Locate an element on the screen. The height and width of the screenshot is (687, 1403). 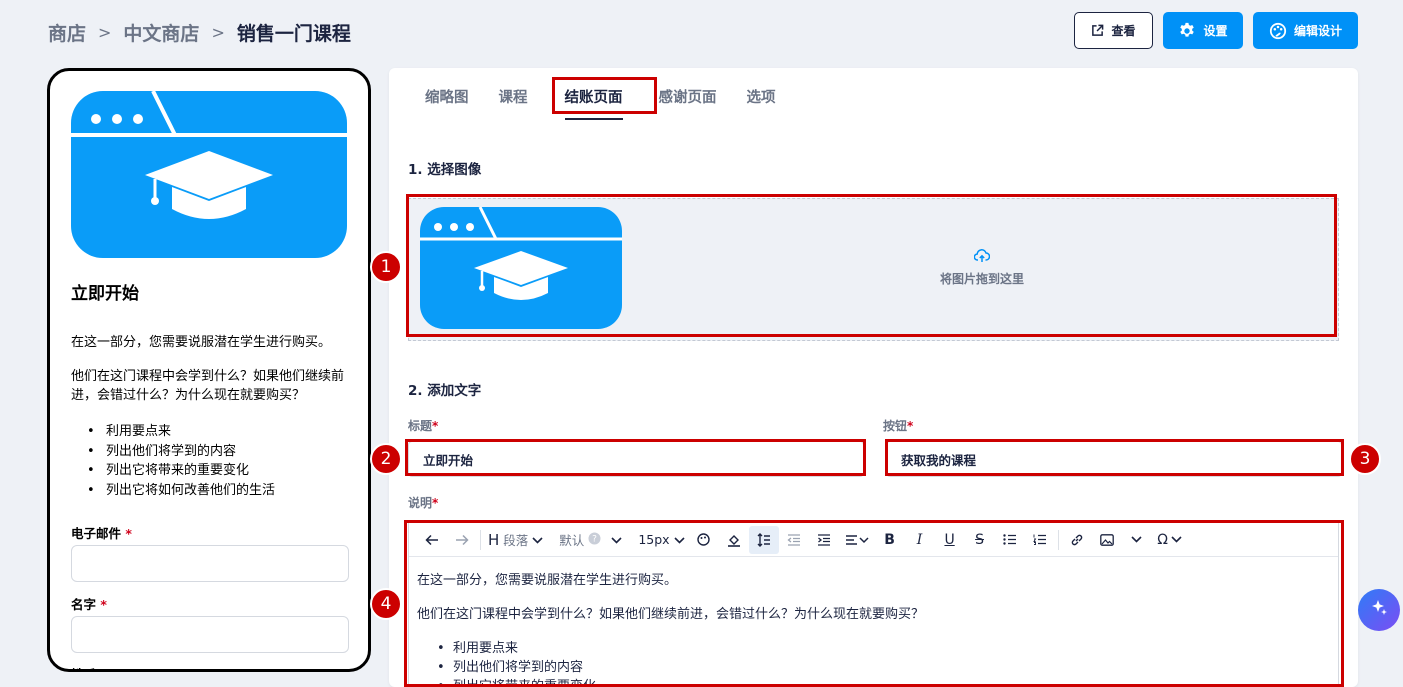
breadcrumb-shop: 商店 is located at coordinates (67, 32).